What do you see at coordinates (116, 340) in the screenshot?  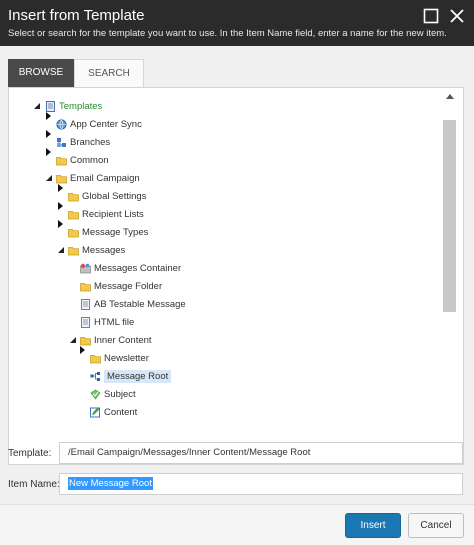 I see `tree-node-inner-content: Inner Content` at bounding box center [116, 340].